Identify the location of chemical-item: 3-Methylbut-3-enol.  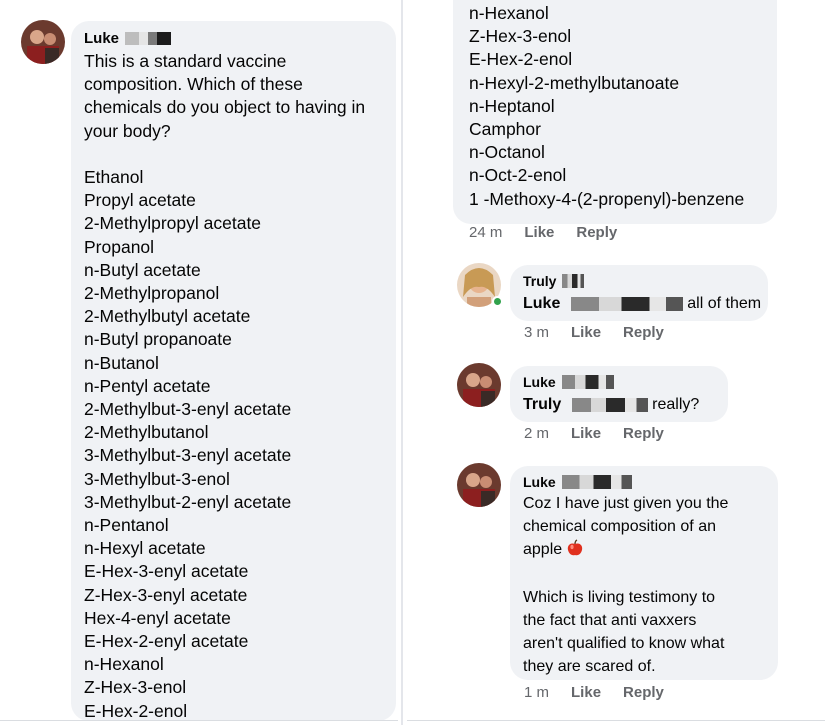
(157, 478).